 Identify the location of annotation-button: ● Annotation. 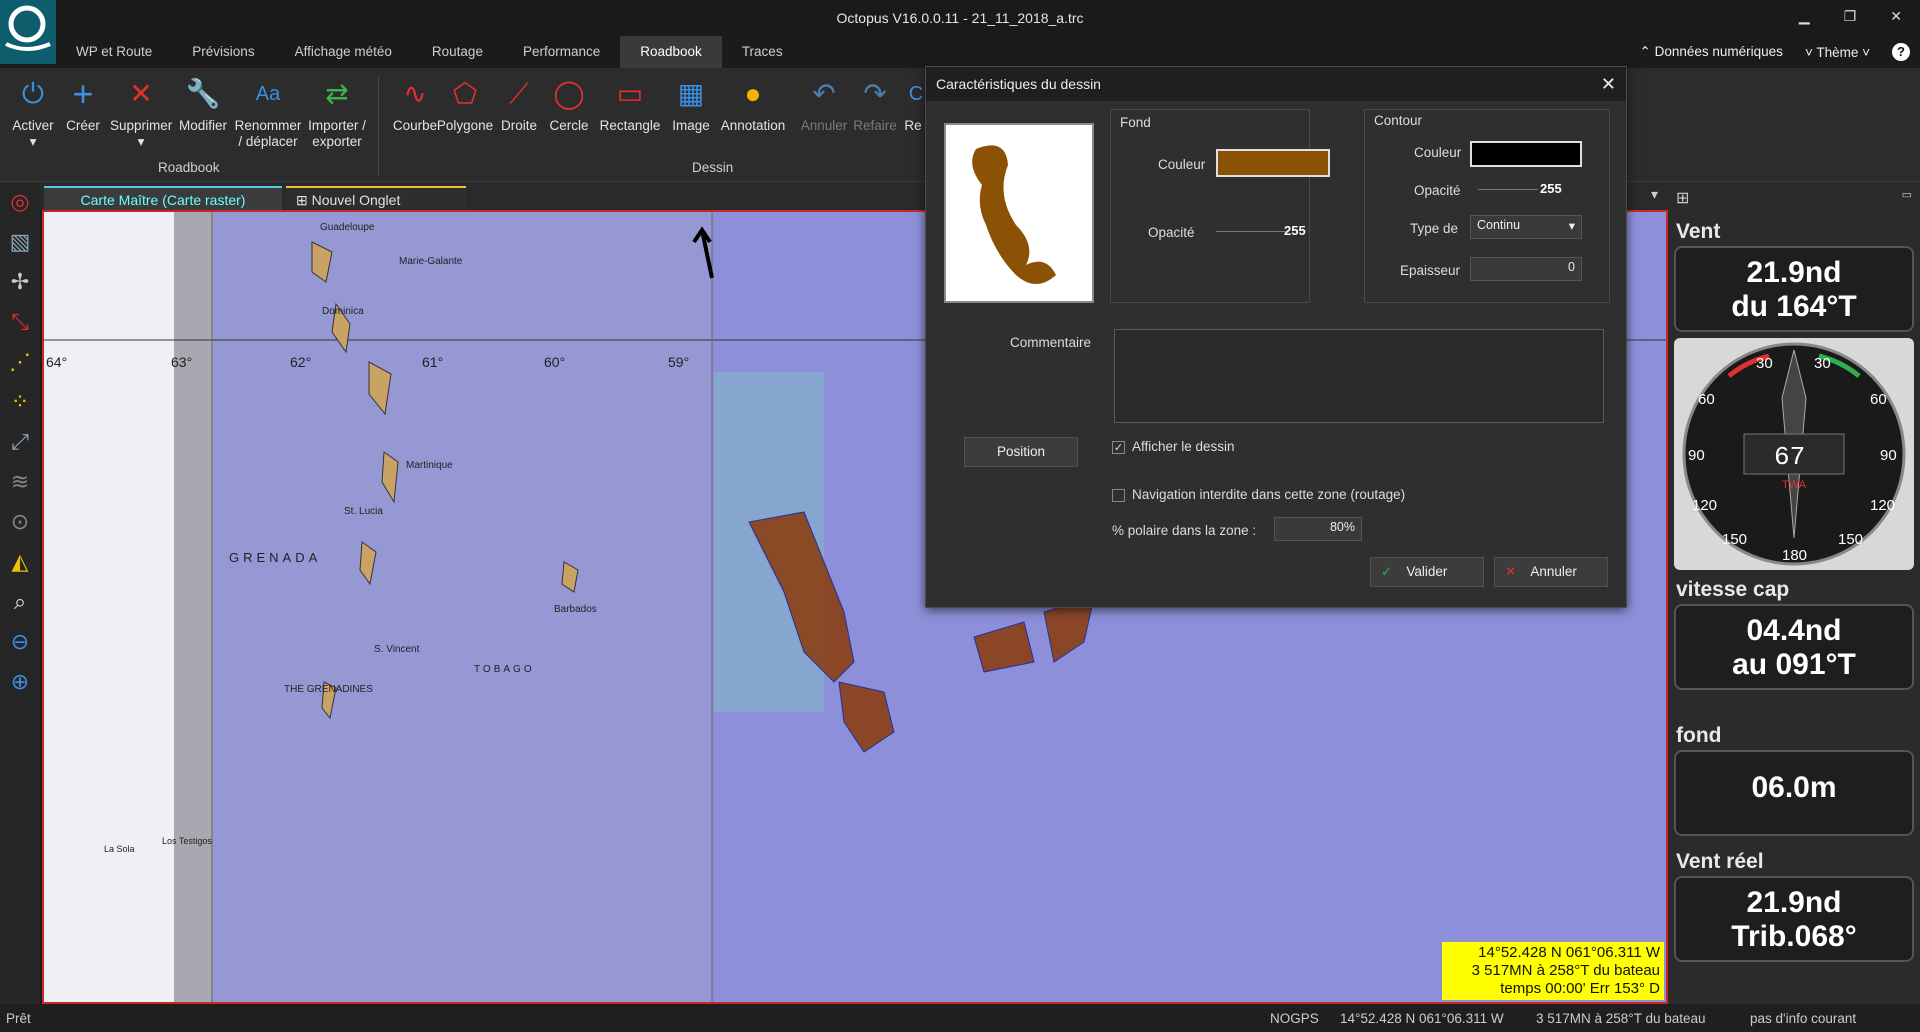
(753, 104).